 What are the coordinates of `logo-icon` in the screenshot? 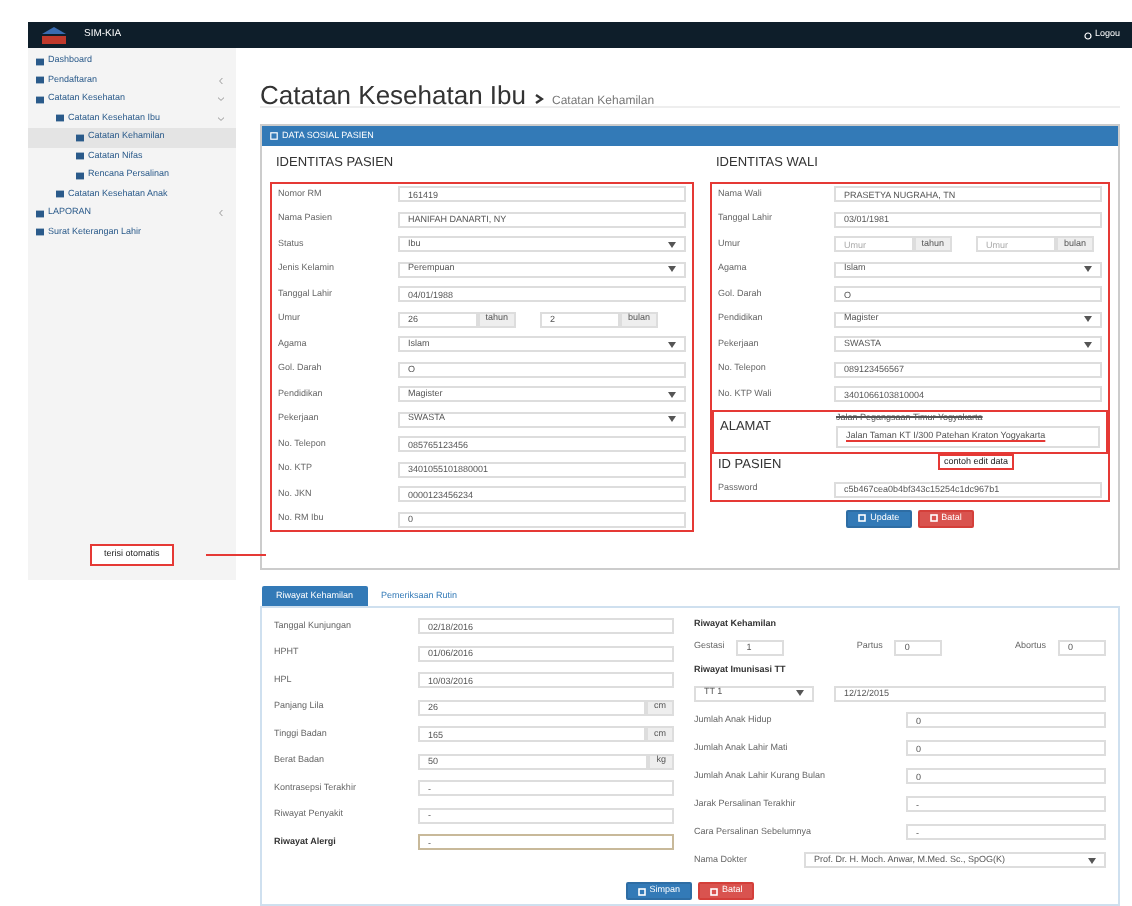 It's located at (54, 35).